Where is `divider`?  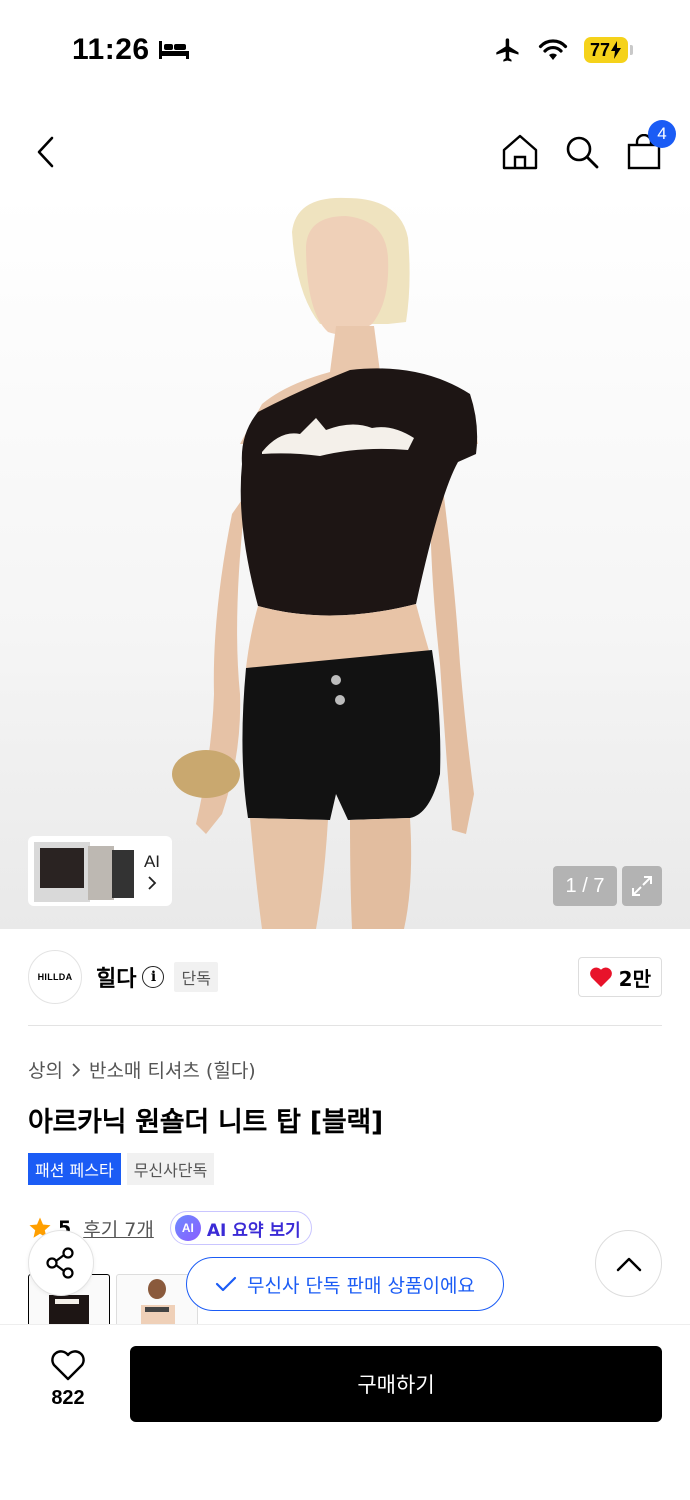 divider is located at coordinates (345, 1025).